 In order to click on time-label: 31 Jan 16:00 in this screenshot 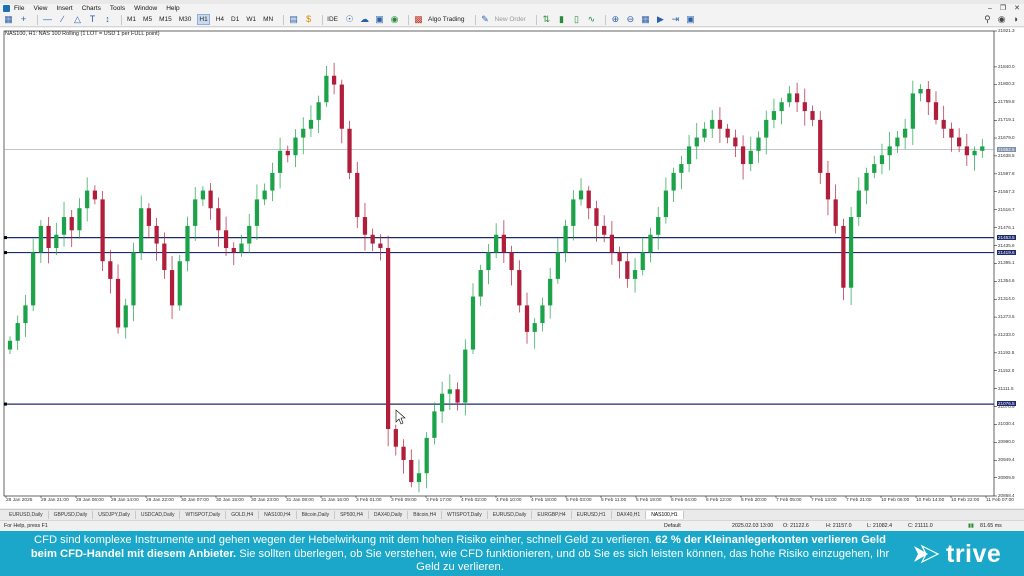, I will do `click(335, 500)`.